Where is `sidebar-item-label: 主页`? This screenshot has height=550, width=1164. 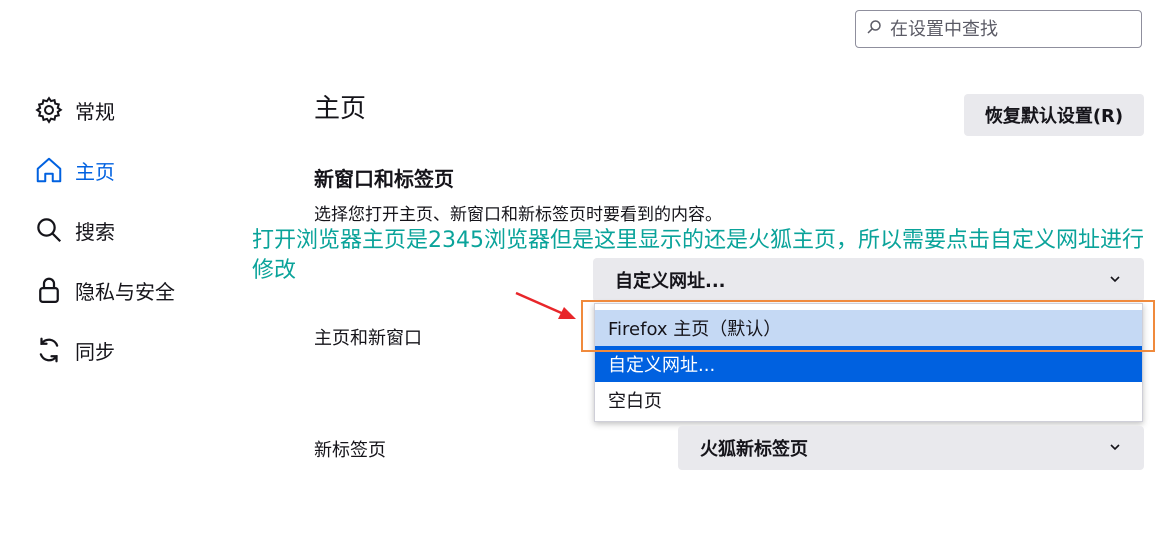 sidebar-item-label: 主页 is located at coordinates (95, 171).